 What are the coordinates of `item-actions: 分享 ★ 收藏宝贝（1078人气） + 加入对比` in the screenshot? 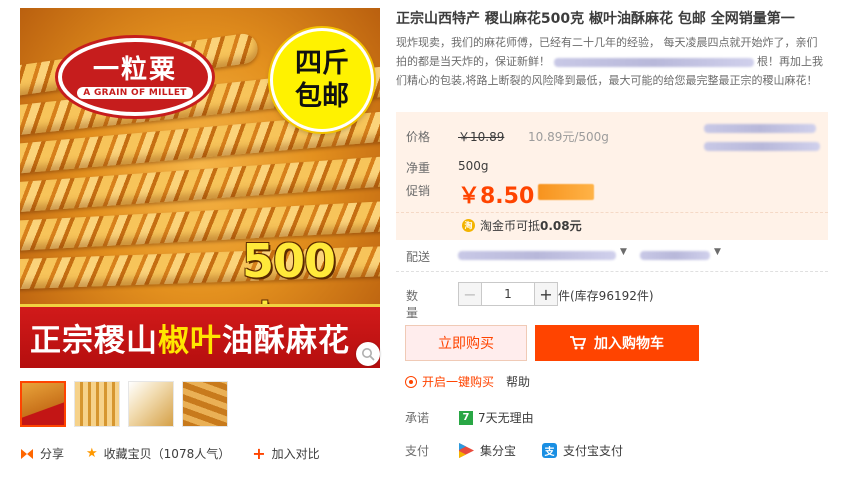 It's located at (181, 453).